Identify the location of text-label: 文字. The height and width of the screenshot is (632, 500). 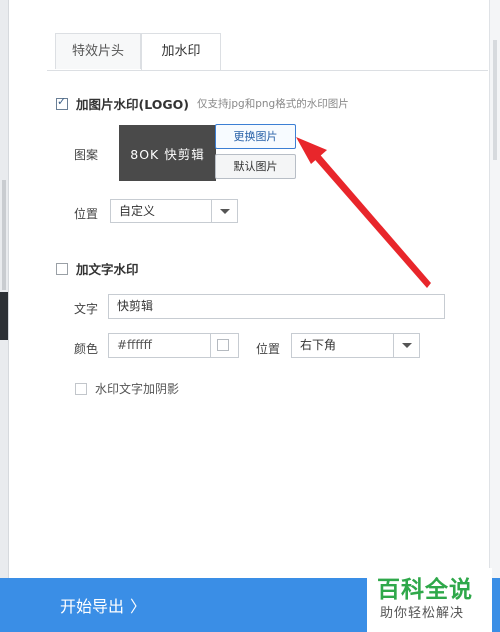
(86, 309).